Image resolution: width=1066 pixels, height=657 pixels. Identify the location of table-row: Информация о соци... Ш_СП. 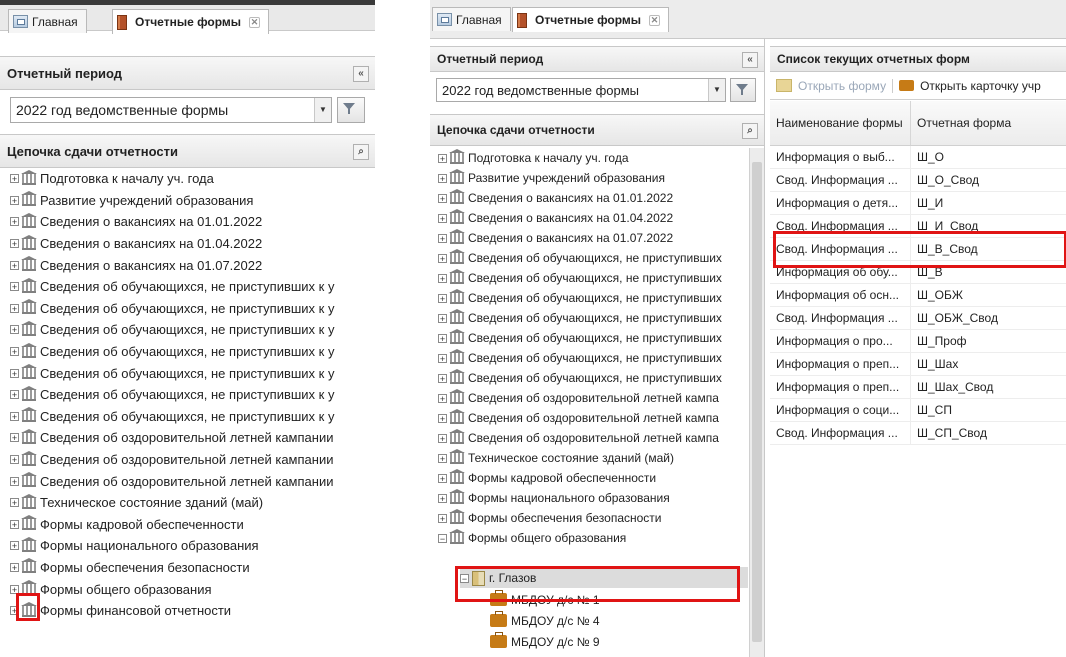
(918, 410).